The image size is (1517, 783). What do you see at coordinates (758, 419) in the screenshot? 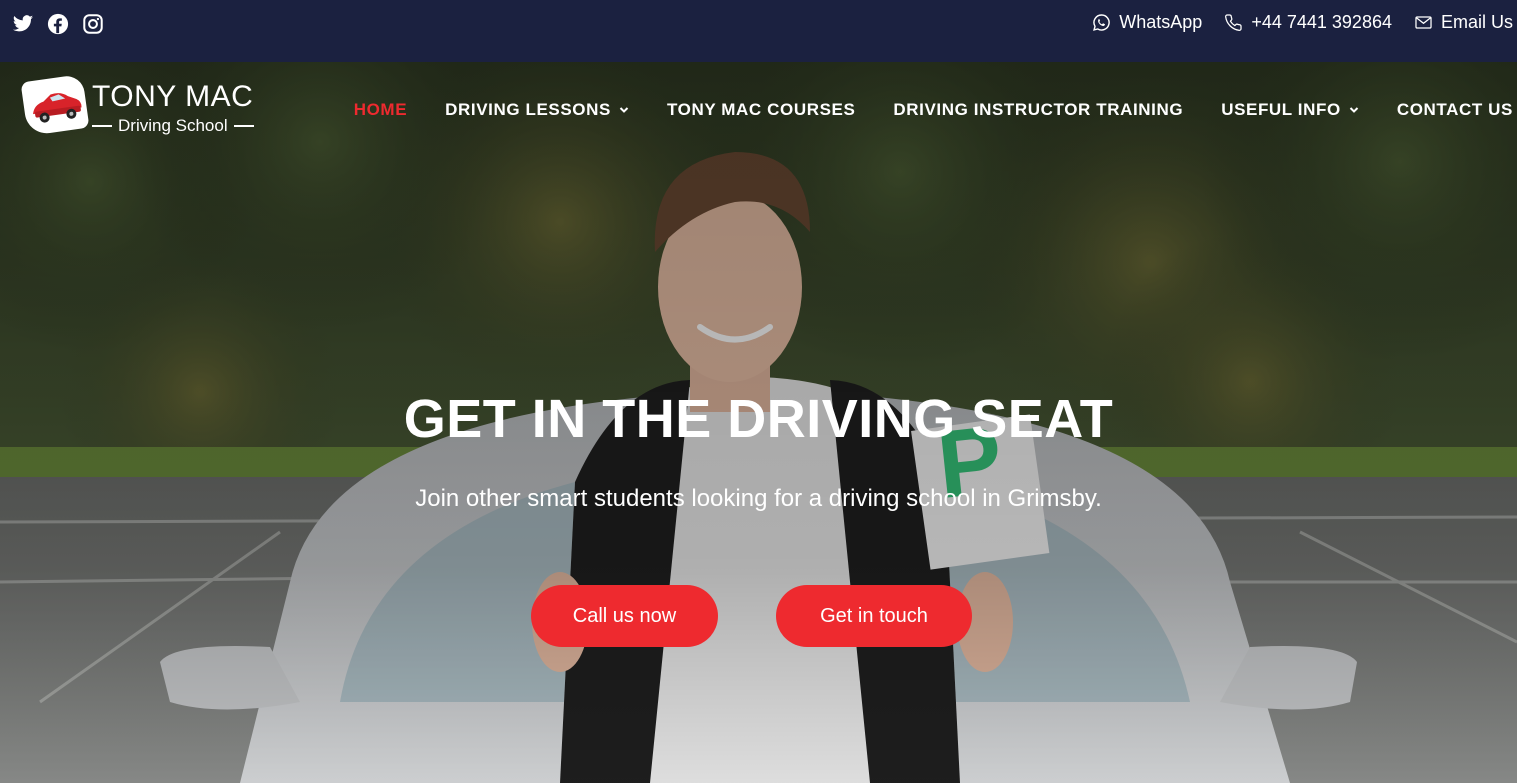
I see `hero-title: GET IN THE DRIVING SEAT` at bounding box center [758, 419].